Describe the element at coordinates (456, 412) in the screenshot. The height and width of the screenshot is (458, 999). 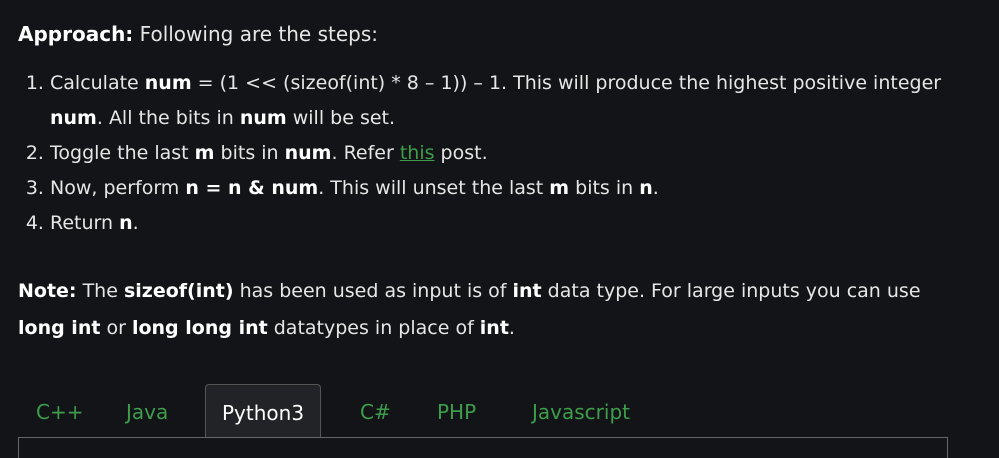
I see `tab-php: PHP` at that location.